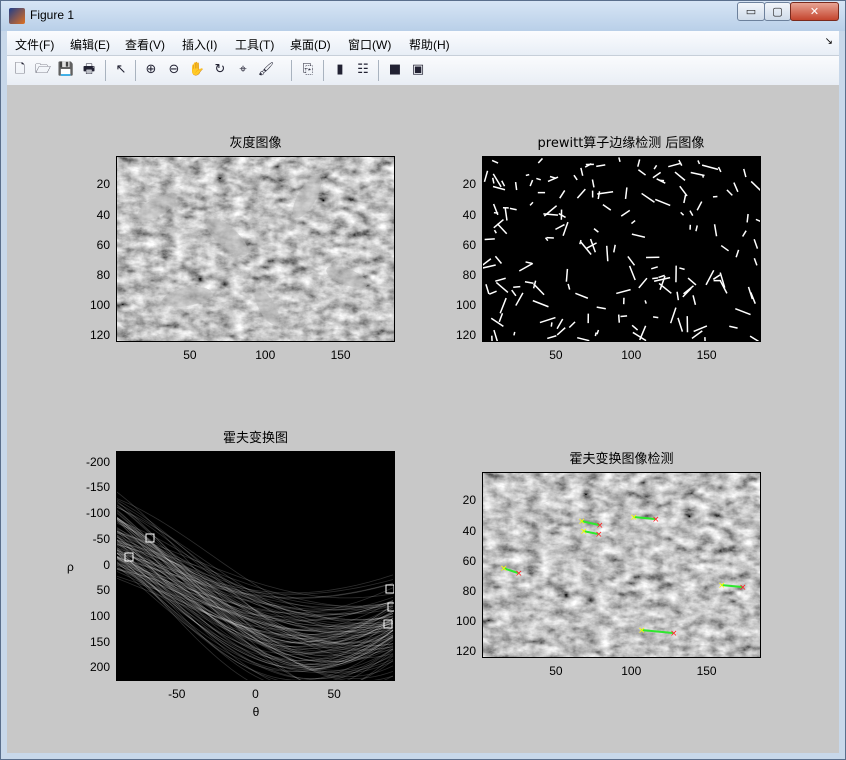 The height and width of the screenshot is (760, 846). Describe the element at coordinates (89, 70) in the screenshot. I see `print-icon: 🖶` at that location.